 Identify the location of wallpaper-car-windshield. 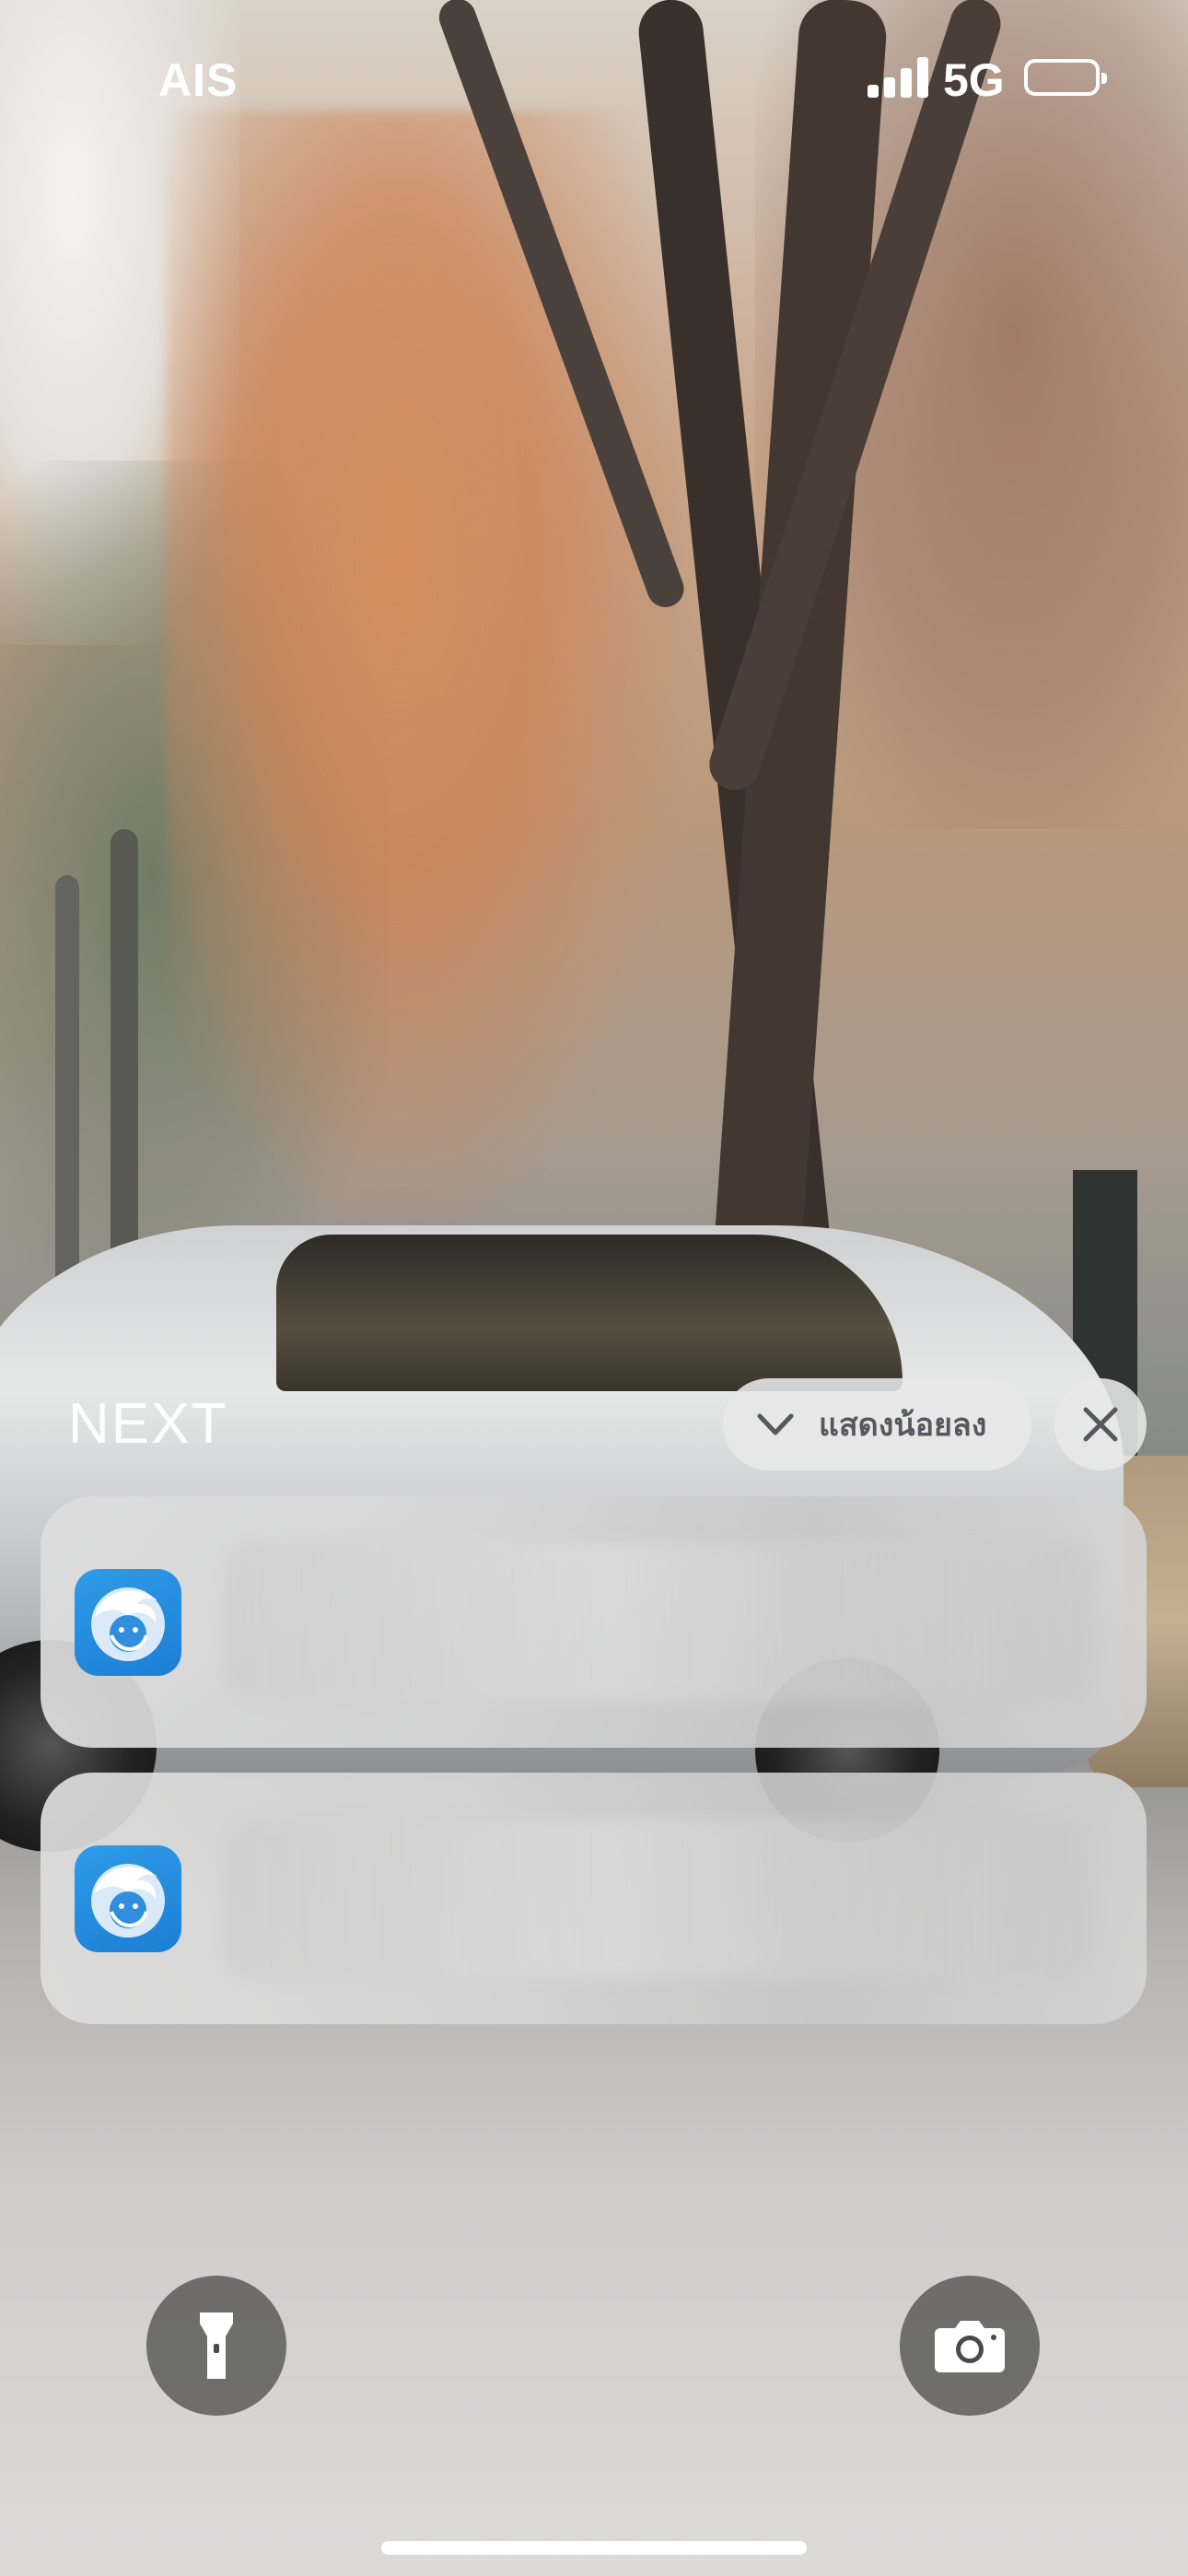
(589, 1313).